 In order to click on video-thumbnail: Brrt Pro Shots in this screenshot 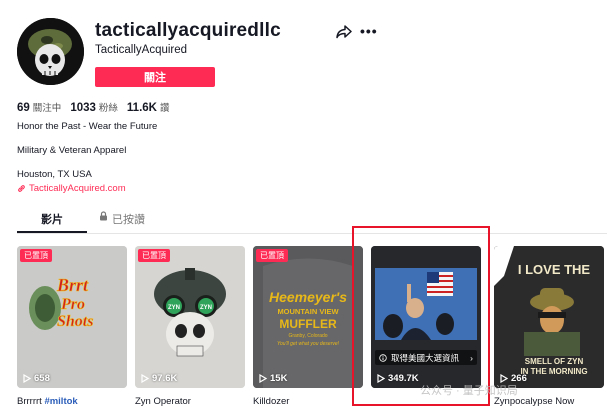, I will do `click(72, 317)`.